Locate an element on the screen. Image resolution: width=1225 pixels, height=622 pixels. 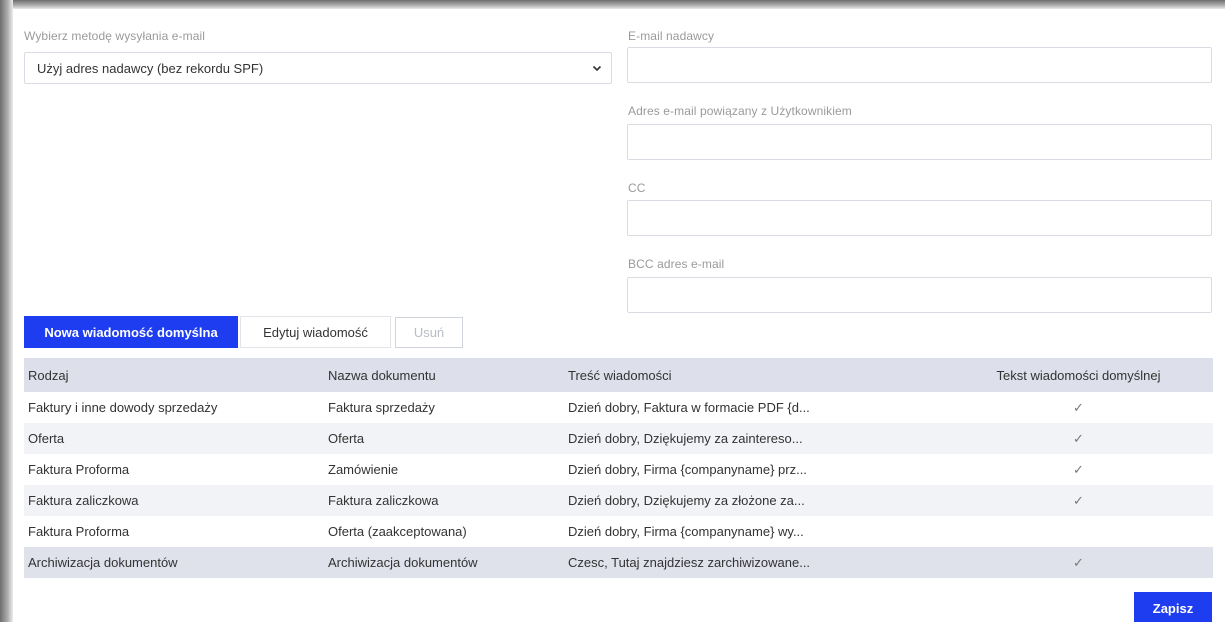
save-button: Zapisz is located at coordinates (1173, 607).